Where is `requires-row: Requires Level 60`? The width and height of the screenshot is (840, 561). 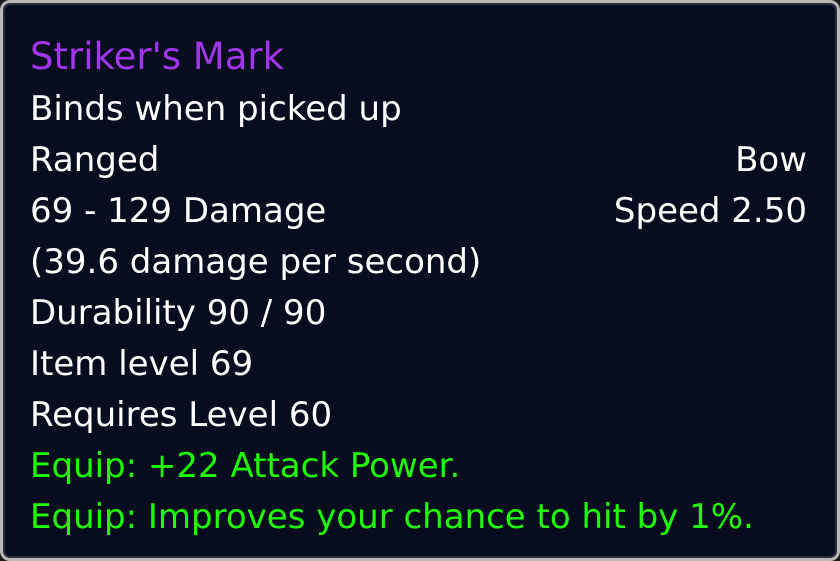
requires-row: Requires Level 60 is located at coordinates (418, 415).